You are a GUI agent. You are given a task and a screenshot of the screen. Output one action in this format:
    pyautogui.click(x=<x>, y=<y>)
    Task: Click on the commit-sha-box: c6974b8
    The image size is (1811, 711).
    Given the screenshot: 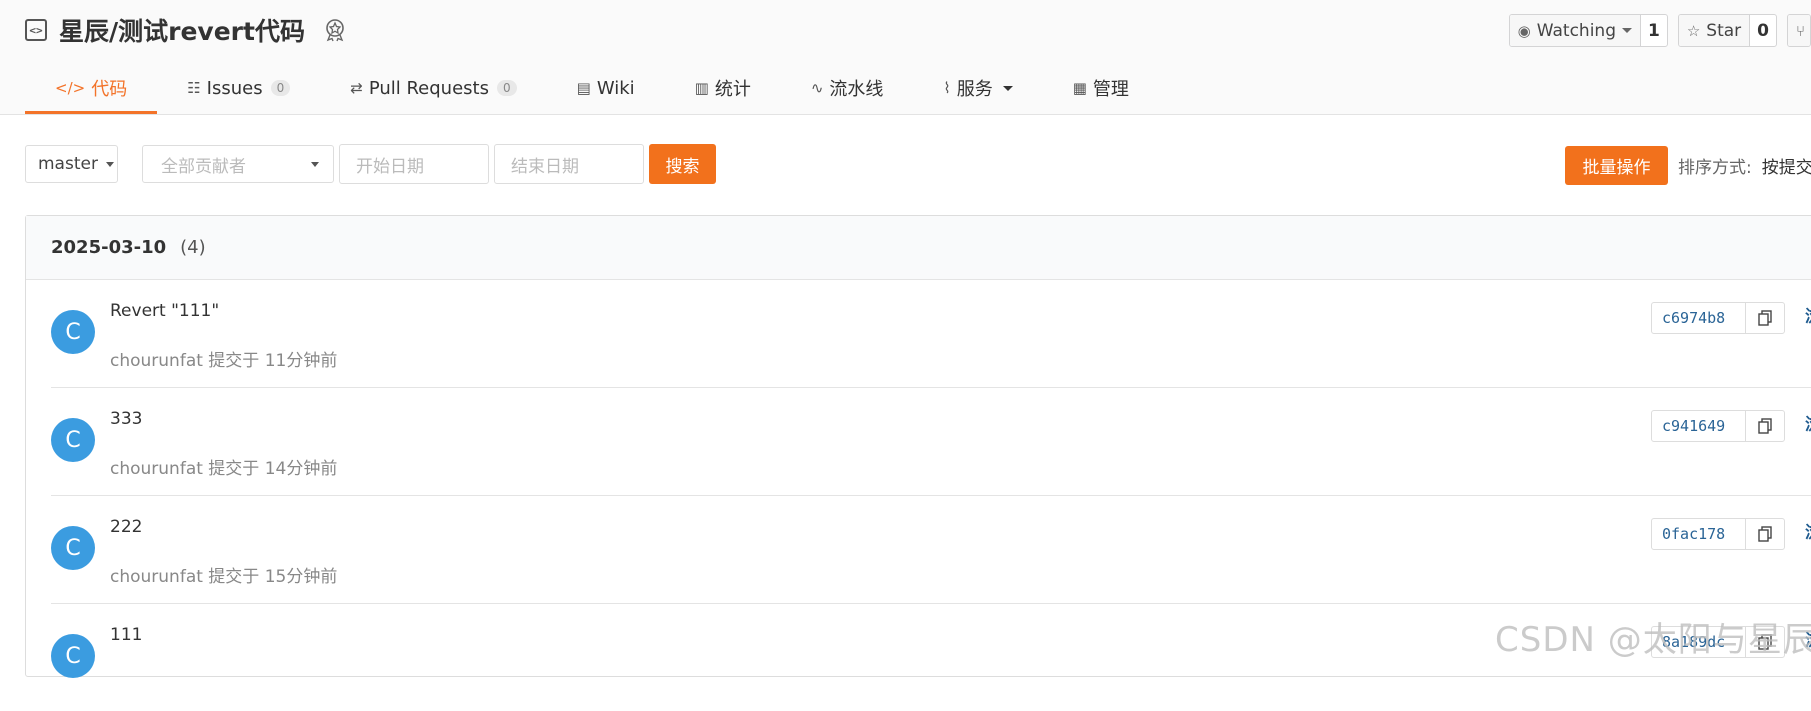 What is the action you would take?
    pyautogui.click(x=1718, y=318)
    